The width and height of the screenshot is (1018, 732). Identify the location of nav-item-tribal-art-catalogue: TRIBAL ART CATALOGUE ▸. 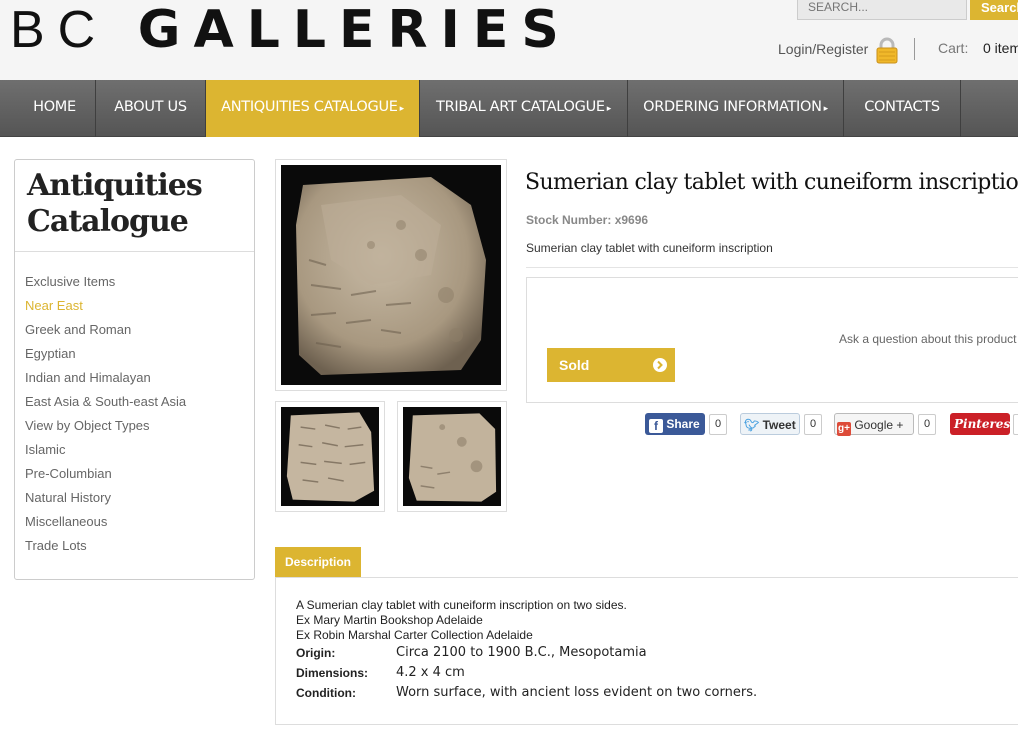
(524, 108).